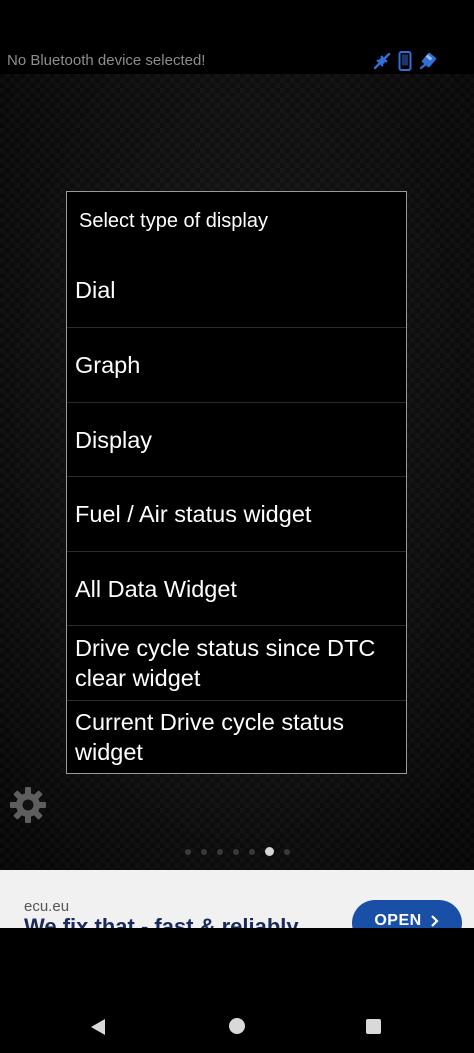 This screenshot has width=474, height=1053. What do you see at coordinates (429, 61) in the screenshot?
I see `ecu-icon` at bounding box center [429, 61].